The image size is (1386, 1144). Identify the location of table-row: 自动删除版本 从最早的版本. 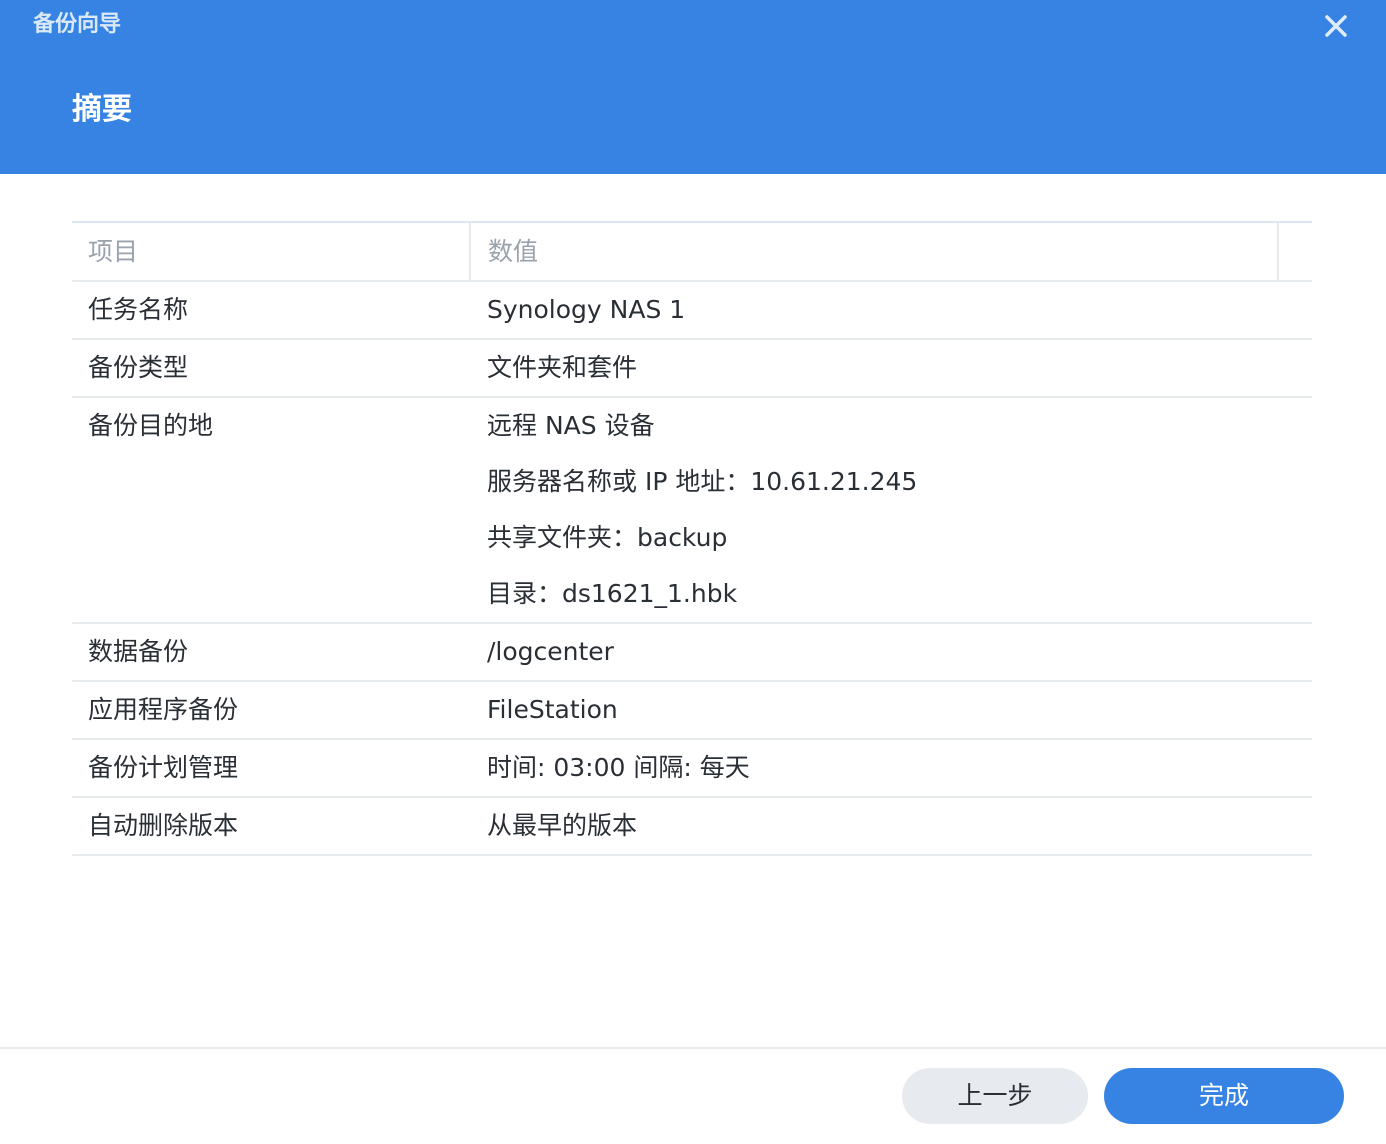
(692, 827).